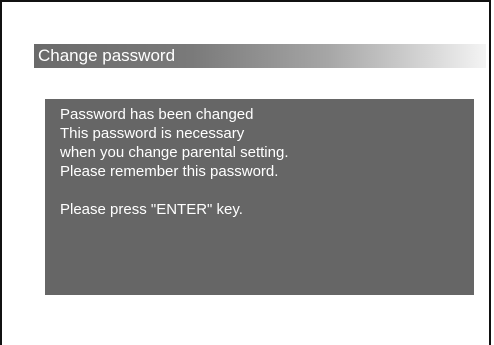  What do you see at coordinates (151, 209) in the screenshot?
I see `enter-key-instruction: Please press "ENTER" key.` at bounding box center [151, 209].